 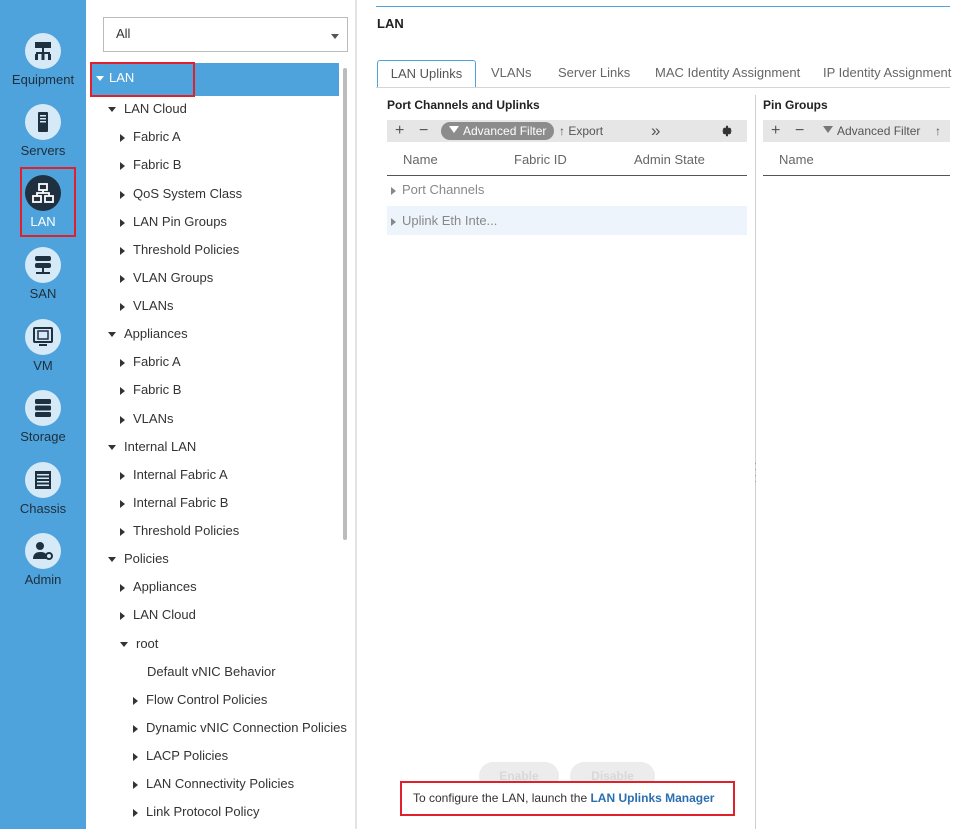 I want to click on tree-item-label: Dynamic vNIC Connection Policies, so click(x=246, y=727).